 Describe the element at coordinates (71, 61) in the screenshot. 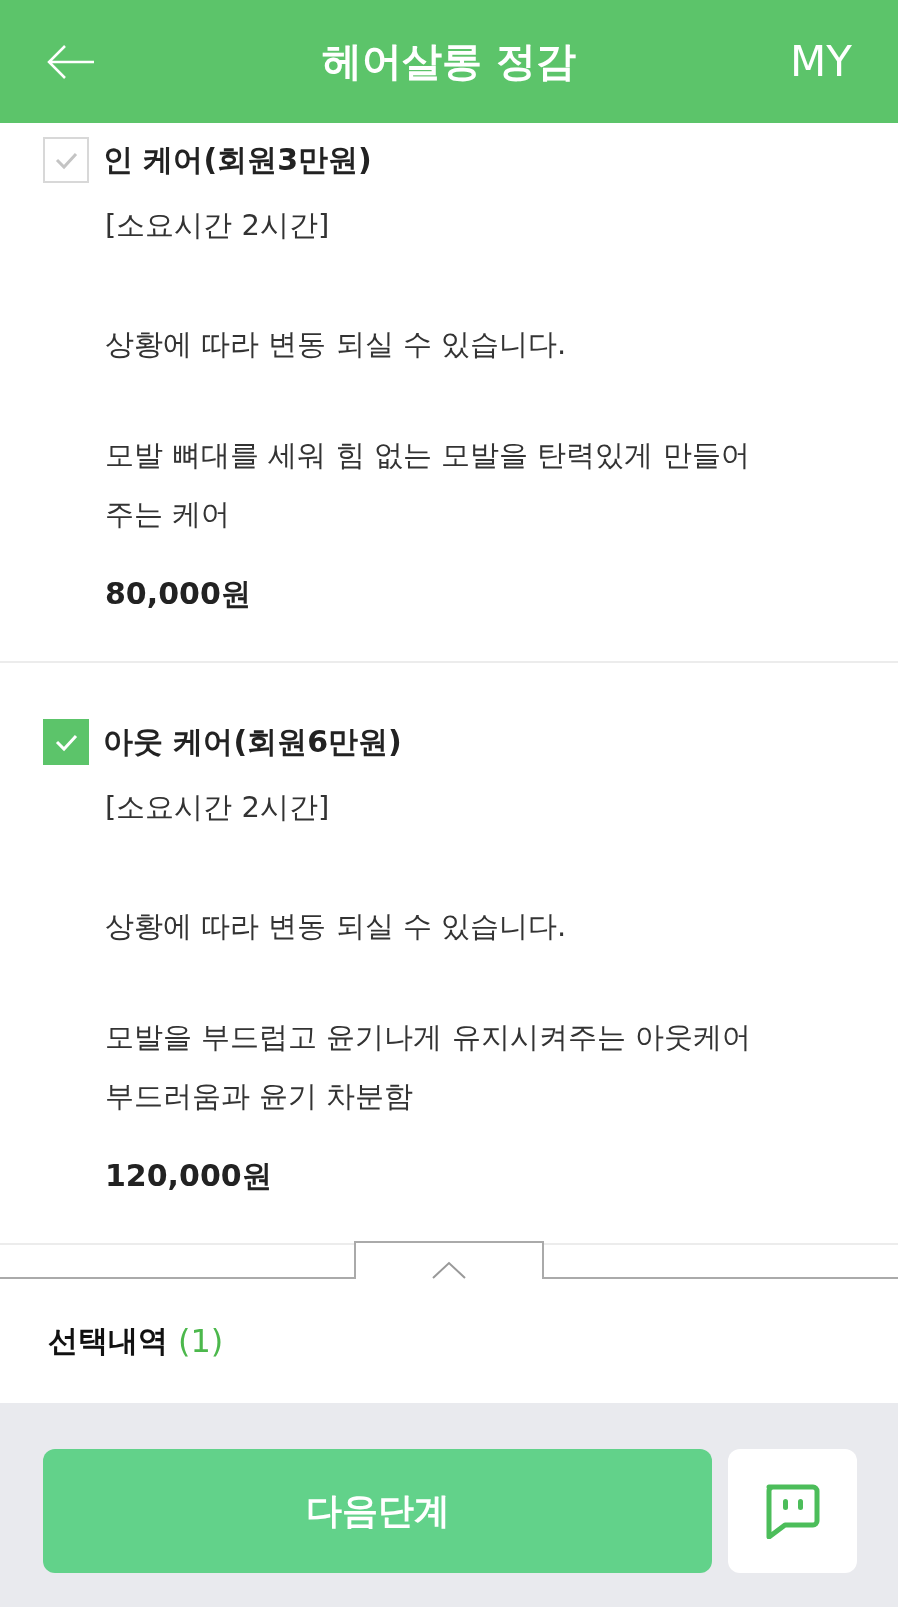

I see `back-arrow-icon` at that location.